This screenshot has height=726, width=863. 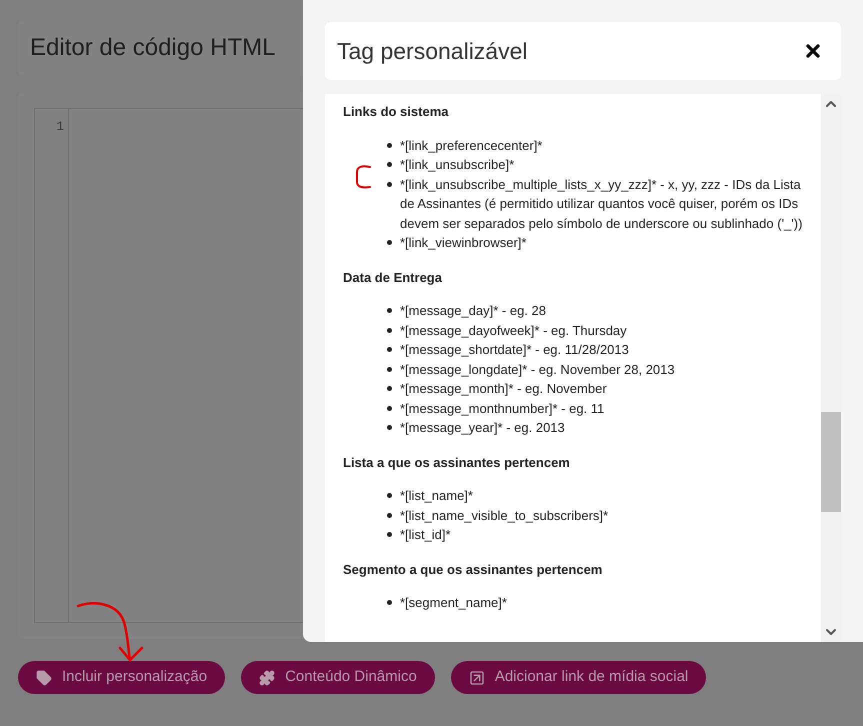 What do you see at coordinates (537, 369) in the screenshot?
I see `tag-item: *[message_longdate]* - eg. November 28, 2013` at bounding box center [537, 369].